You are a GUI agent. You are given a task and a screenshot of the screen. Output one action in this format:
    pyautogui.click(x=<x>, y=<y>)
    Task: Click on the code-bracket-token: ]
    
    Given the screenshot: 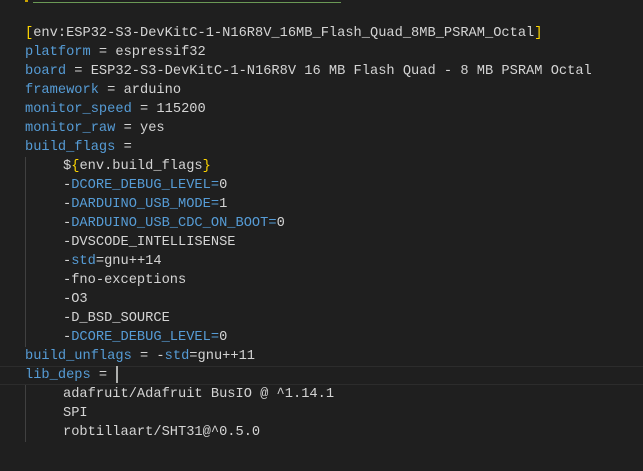 What is the action you would take?
    pyautogui.click(x=538, y=33)
    